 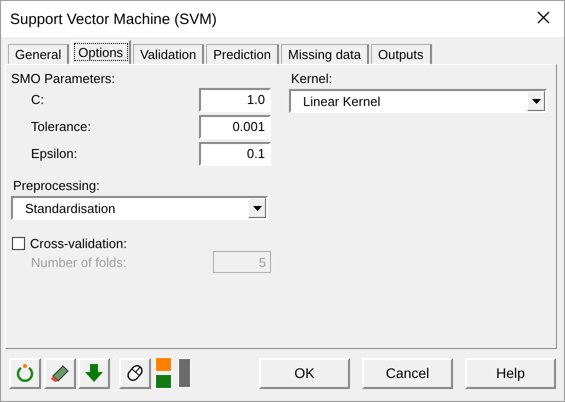 I want to click on field-label: Tolerance:, so click(x=61, y=126).